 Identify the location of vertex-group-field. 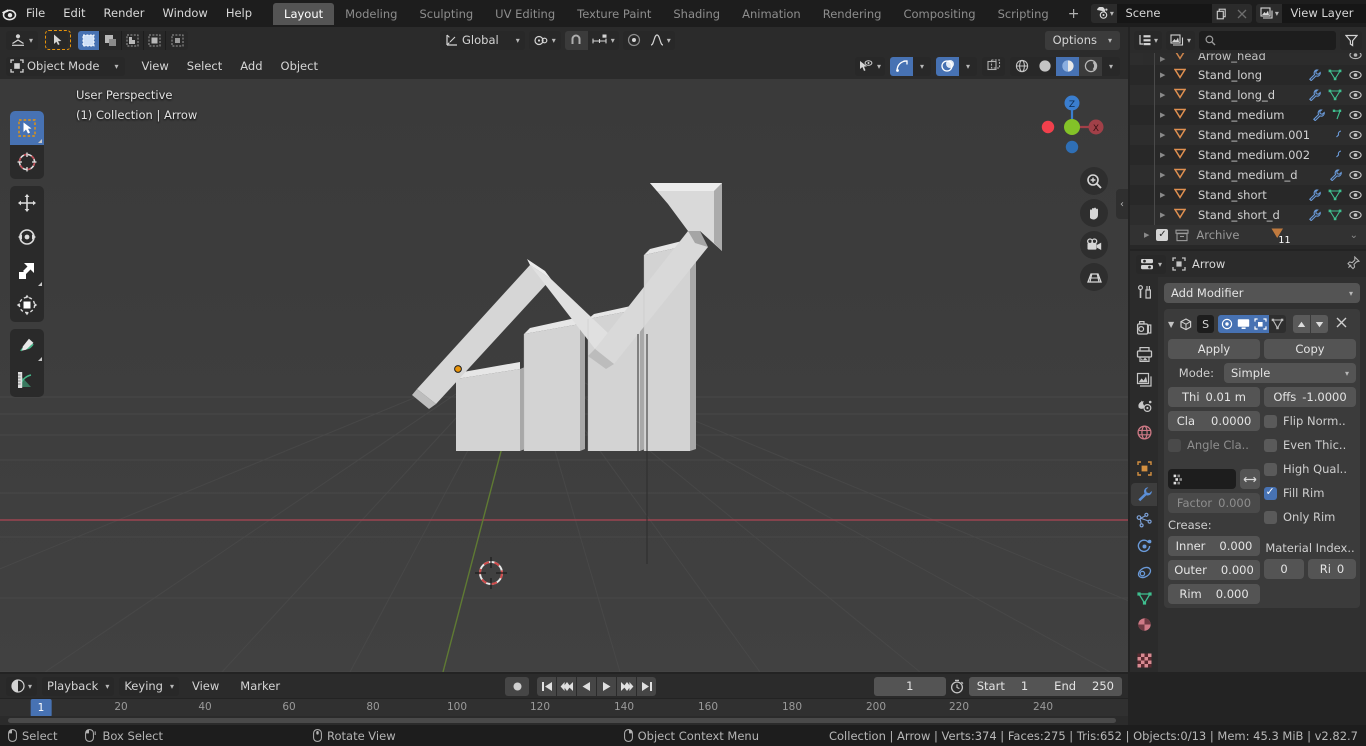
(1202, 479).